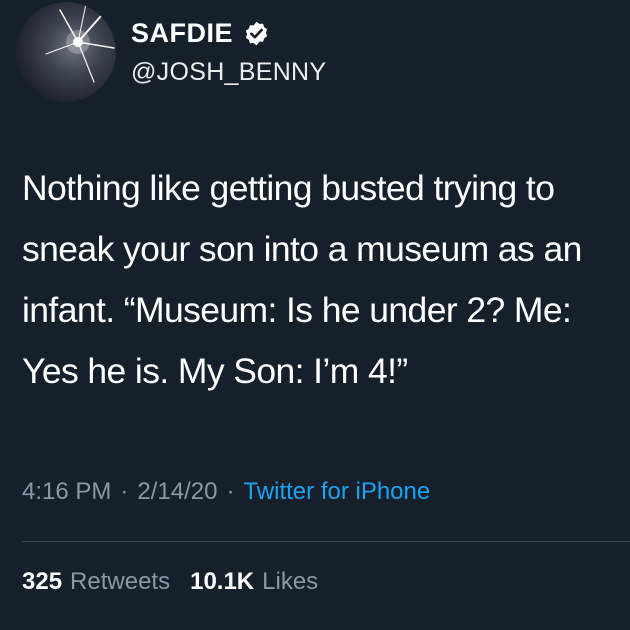  Describe the element at coordinates (256, 33) in the screenshot. I see `verified-badge-icon` at that location.